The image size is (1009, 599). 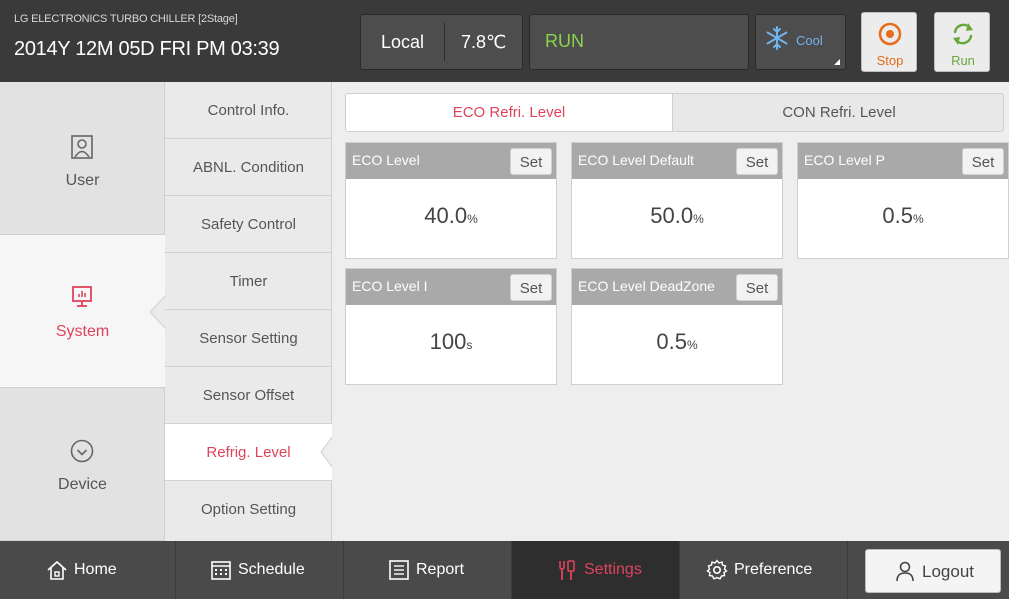 I want to click on nav-preference: Preference, so click(x=764, y=570).